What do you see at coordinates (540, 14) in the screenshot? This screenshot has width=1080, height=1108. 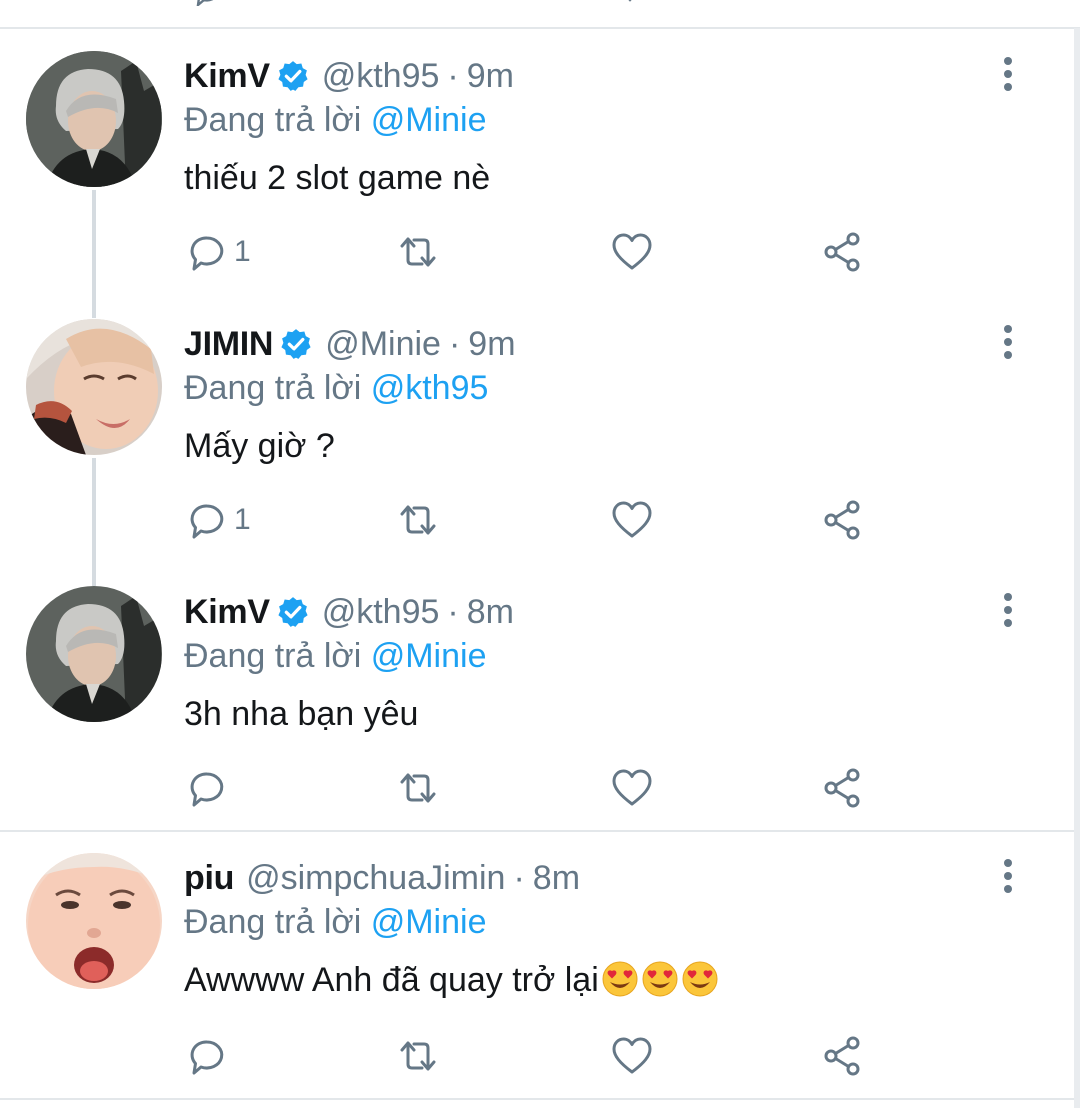 I see `previous-tweet-remnant` at bounding box center [540, 14].